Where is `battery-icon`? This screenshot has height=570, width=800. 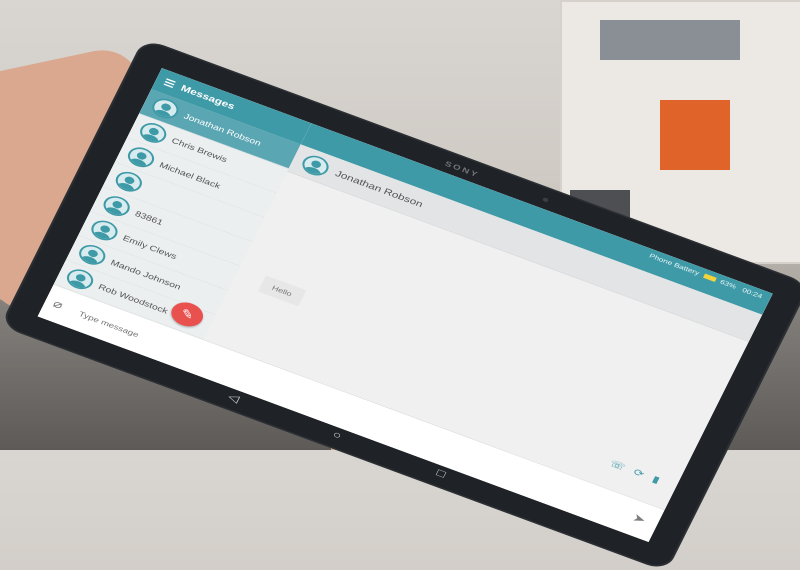
battery-icon is located at coordinates (709, 278).